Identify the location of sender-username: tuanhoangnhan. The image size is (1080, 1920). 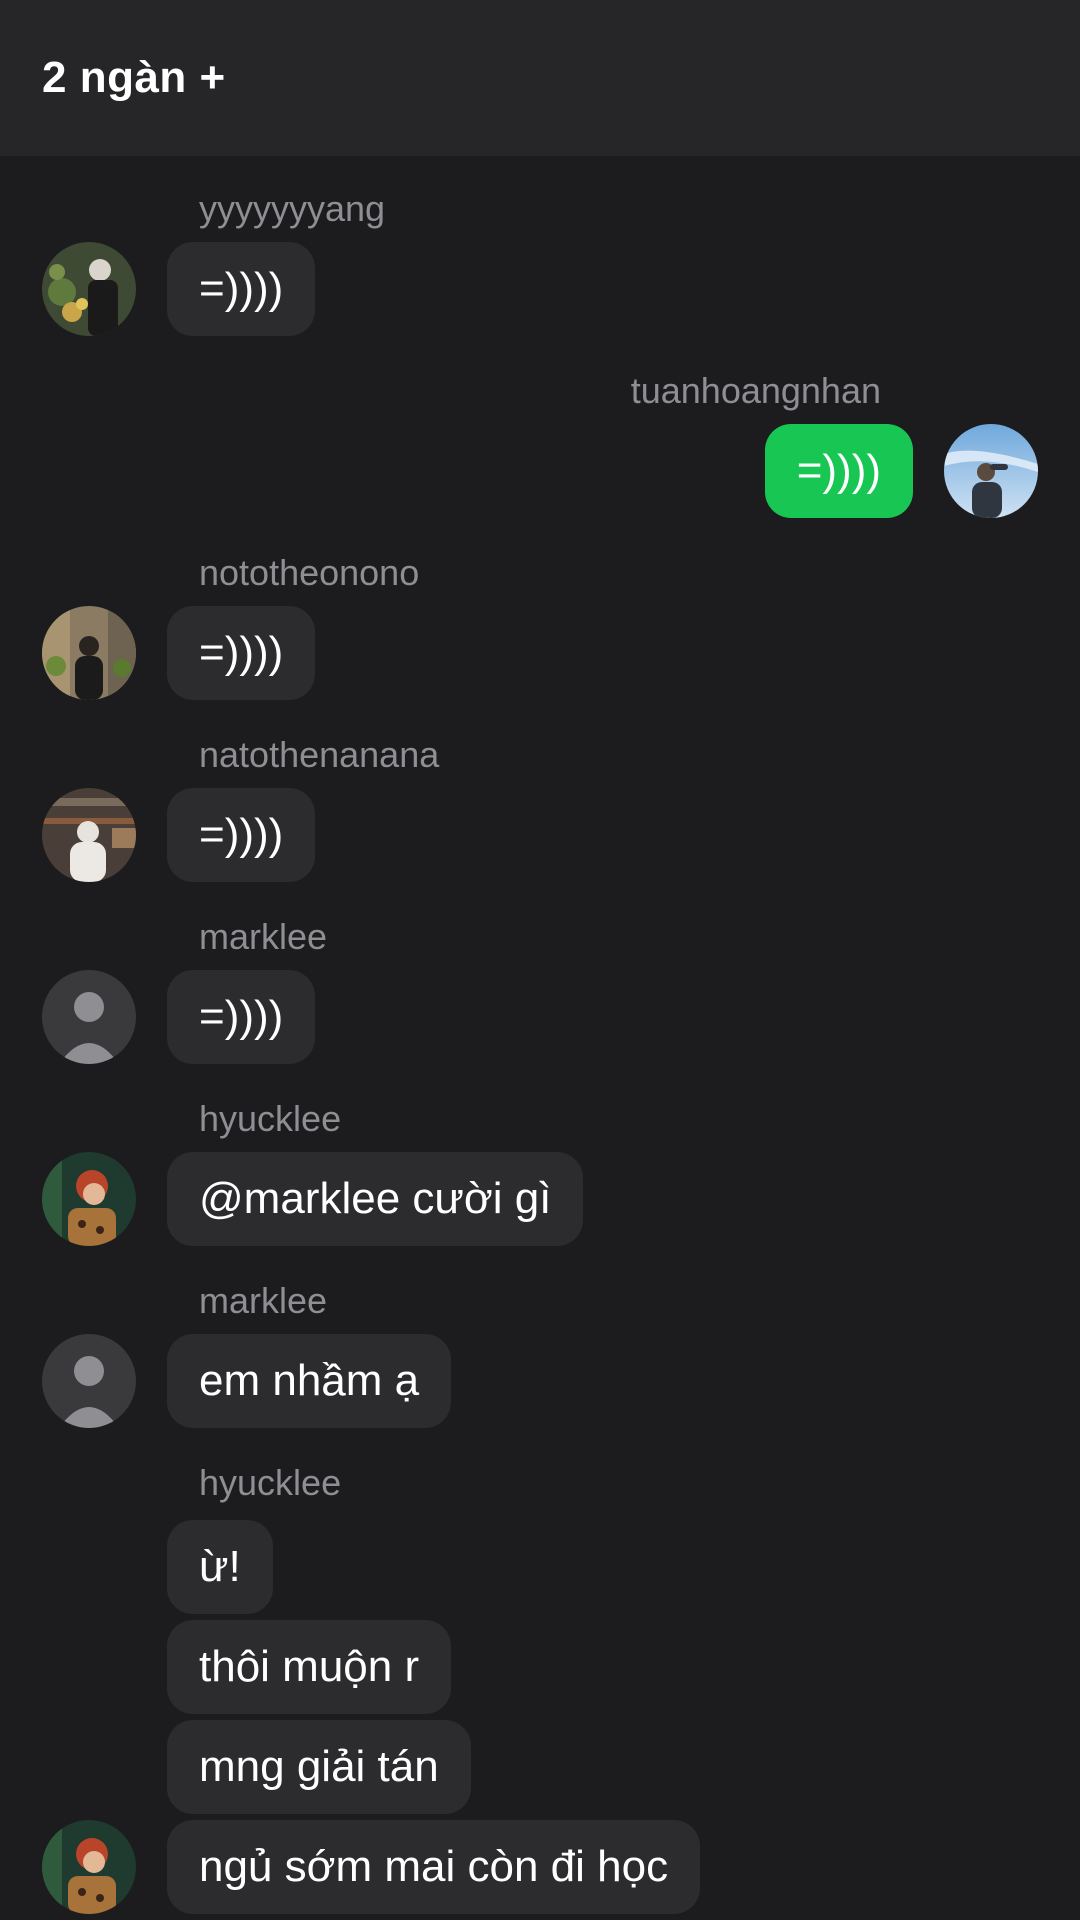
(756, 391).